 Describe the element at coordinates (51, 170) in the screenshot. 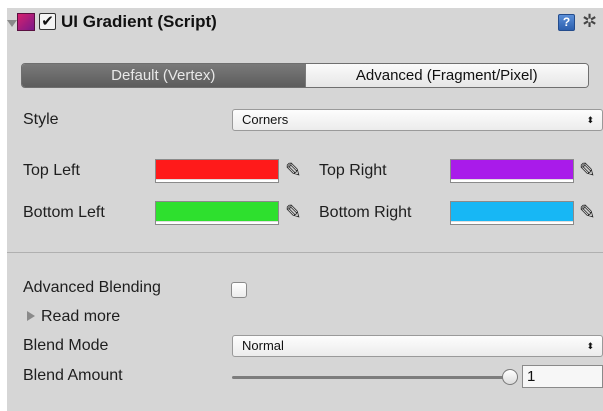

I see `top-left-label: Top Left` at that location.